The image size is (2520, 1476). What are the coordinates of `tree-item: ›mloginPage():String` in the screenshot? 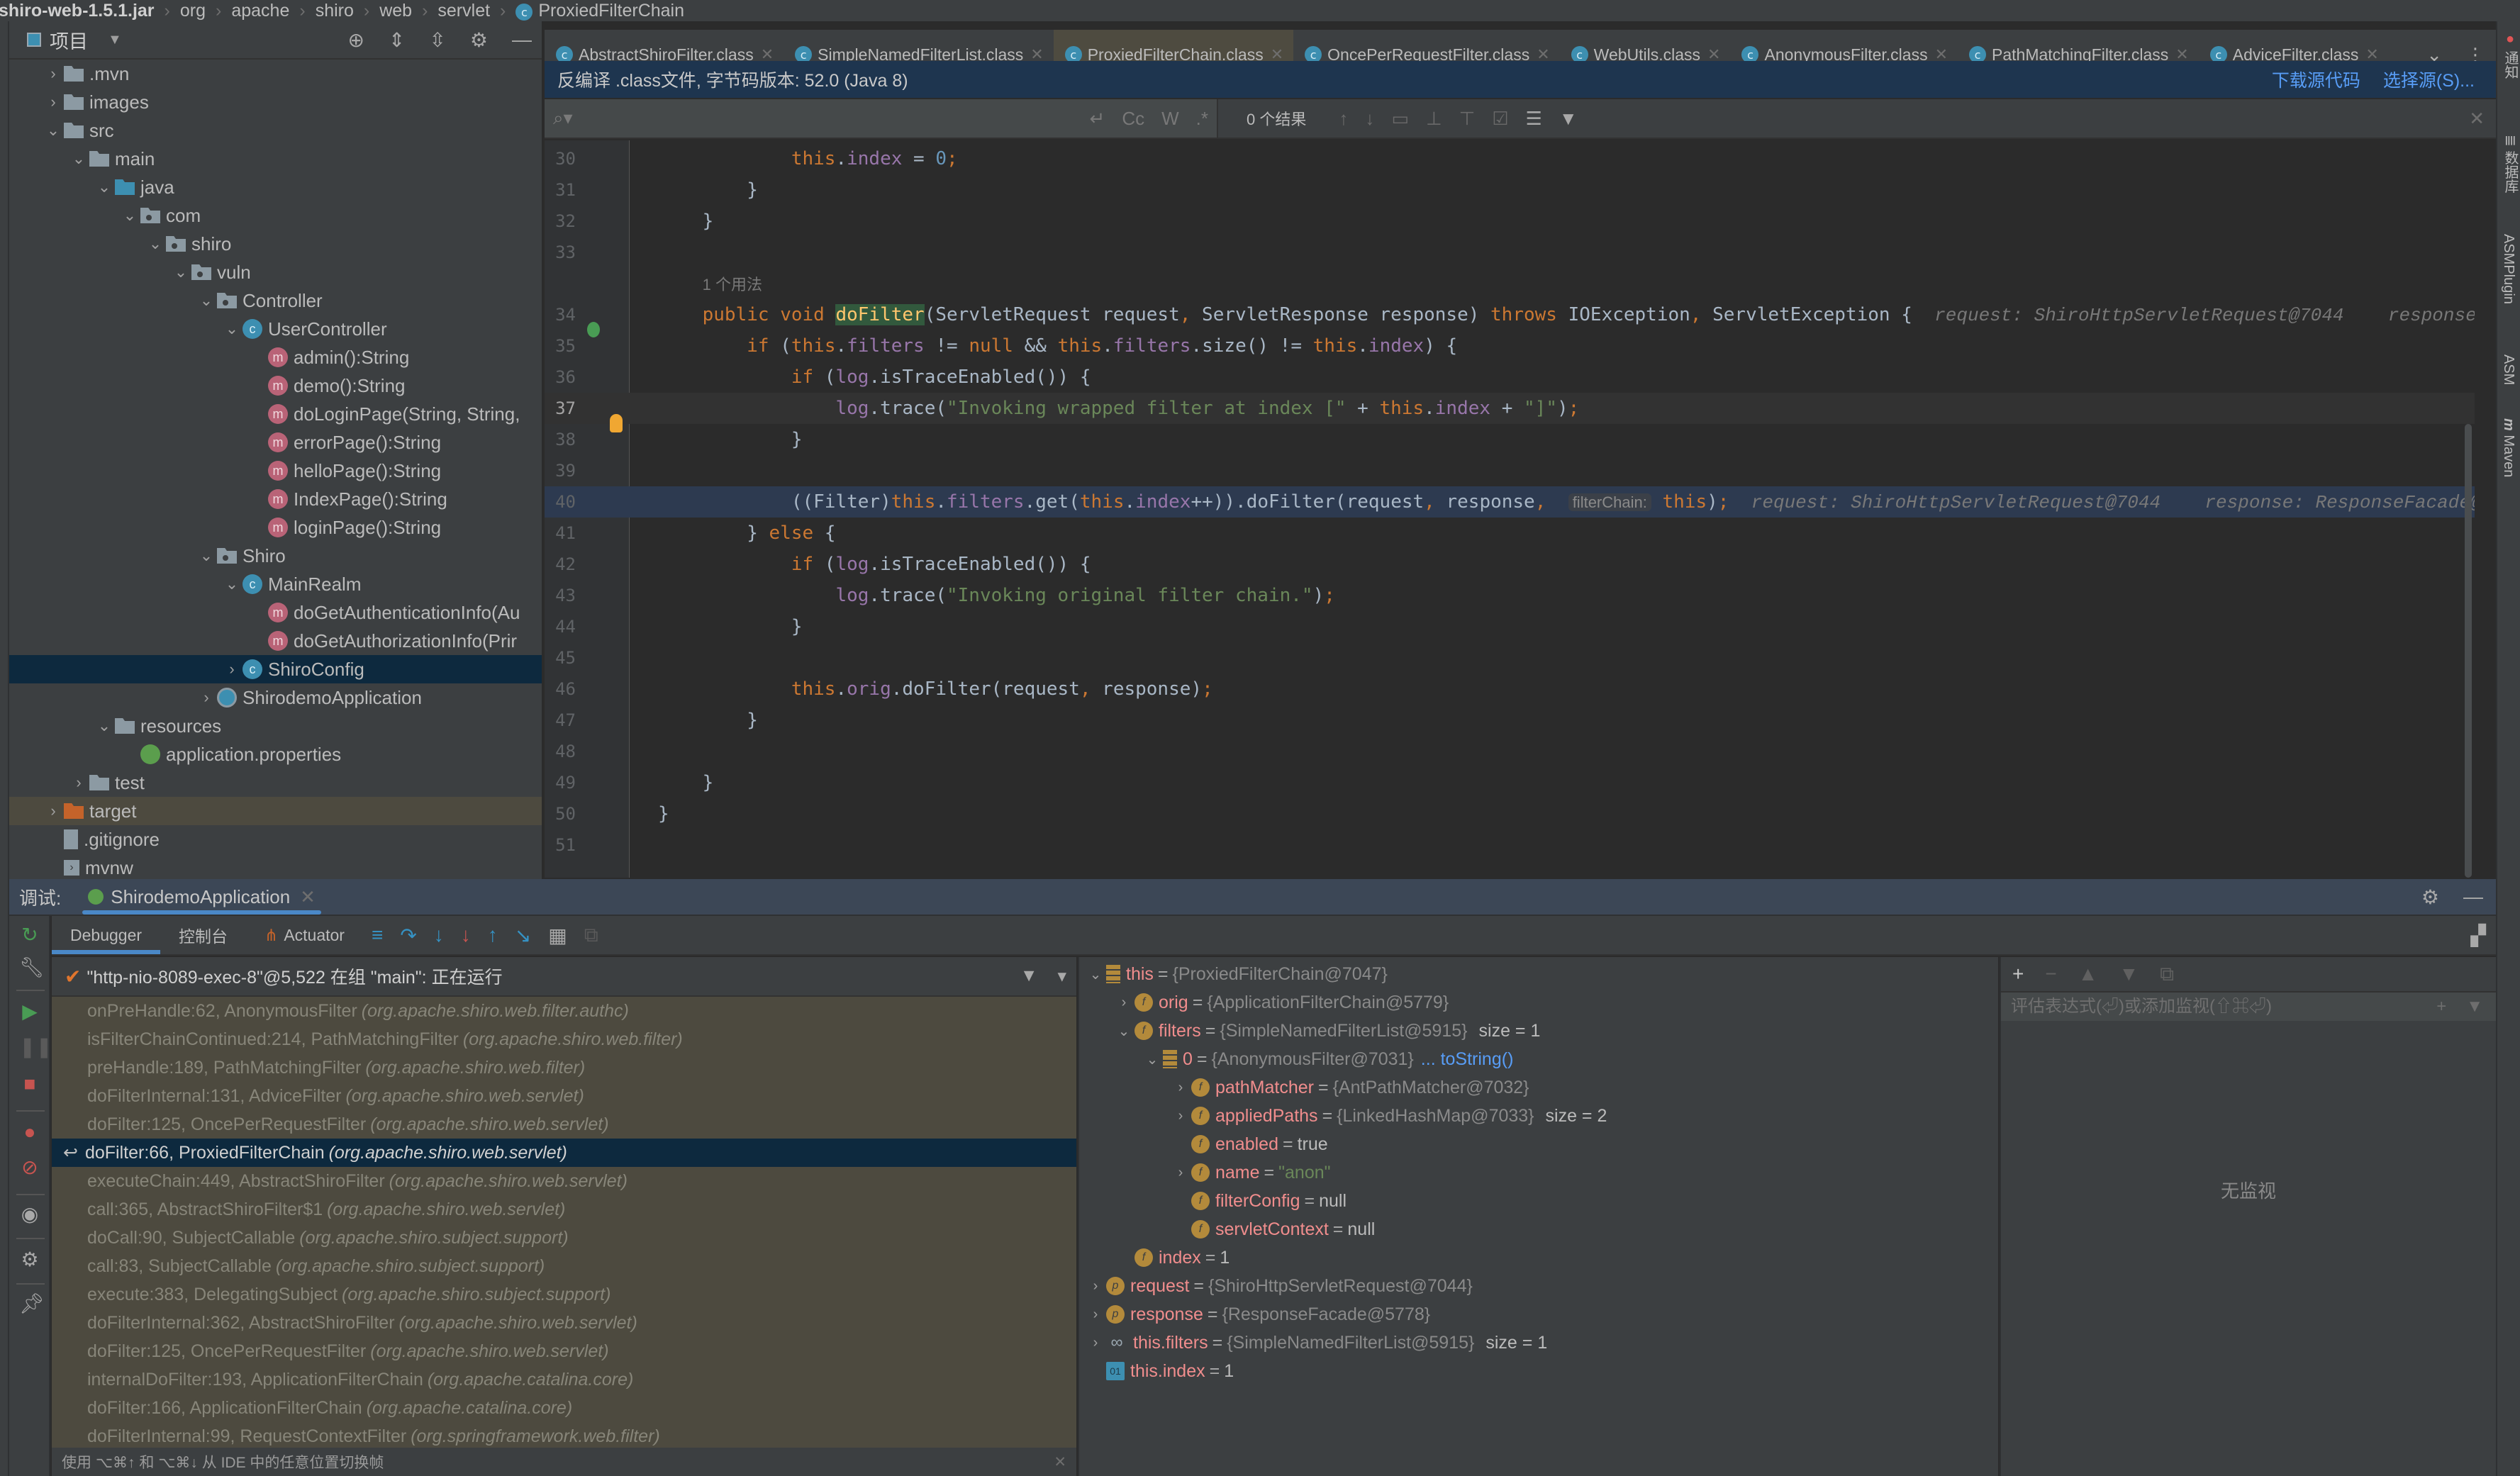 It's located at (271, 527).